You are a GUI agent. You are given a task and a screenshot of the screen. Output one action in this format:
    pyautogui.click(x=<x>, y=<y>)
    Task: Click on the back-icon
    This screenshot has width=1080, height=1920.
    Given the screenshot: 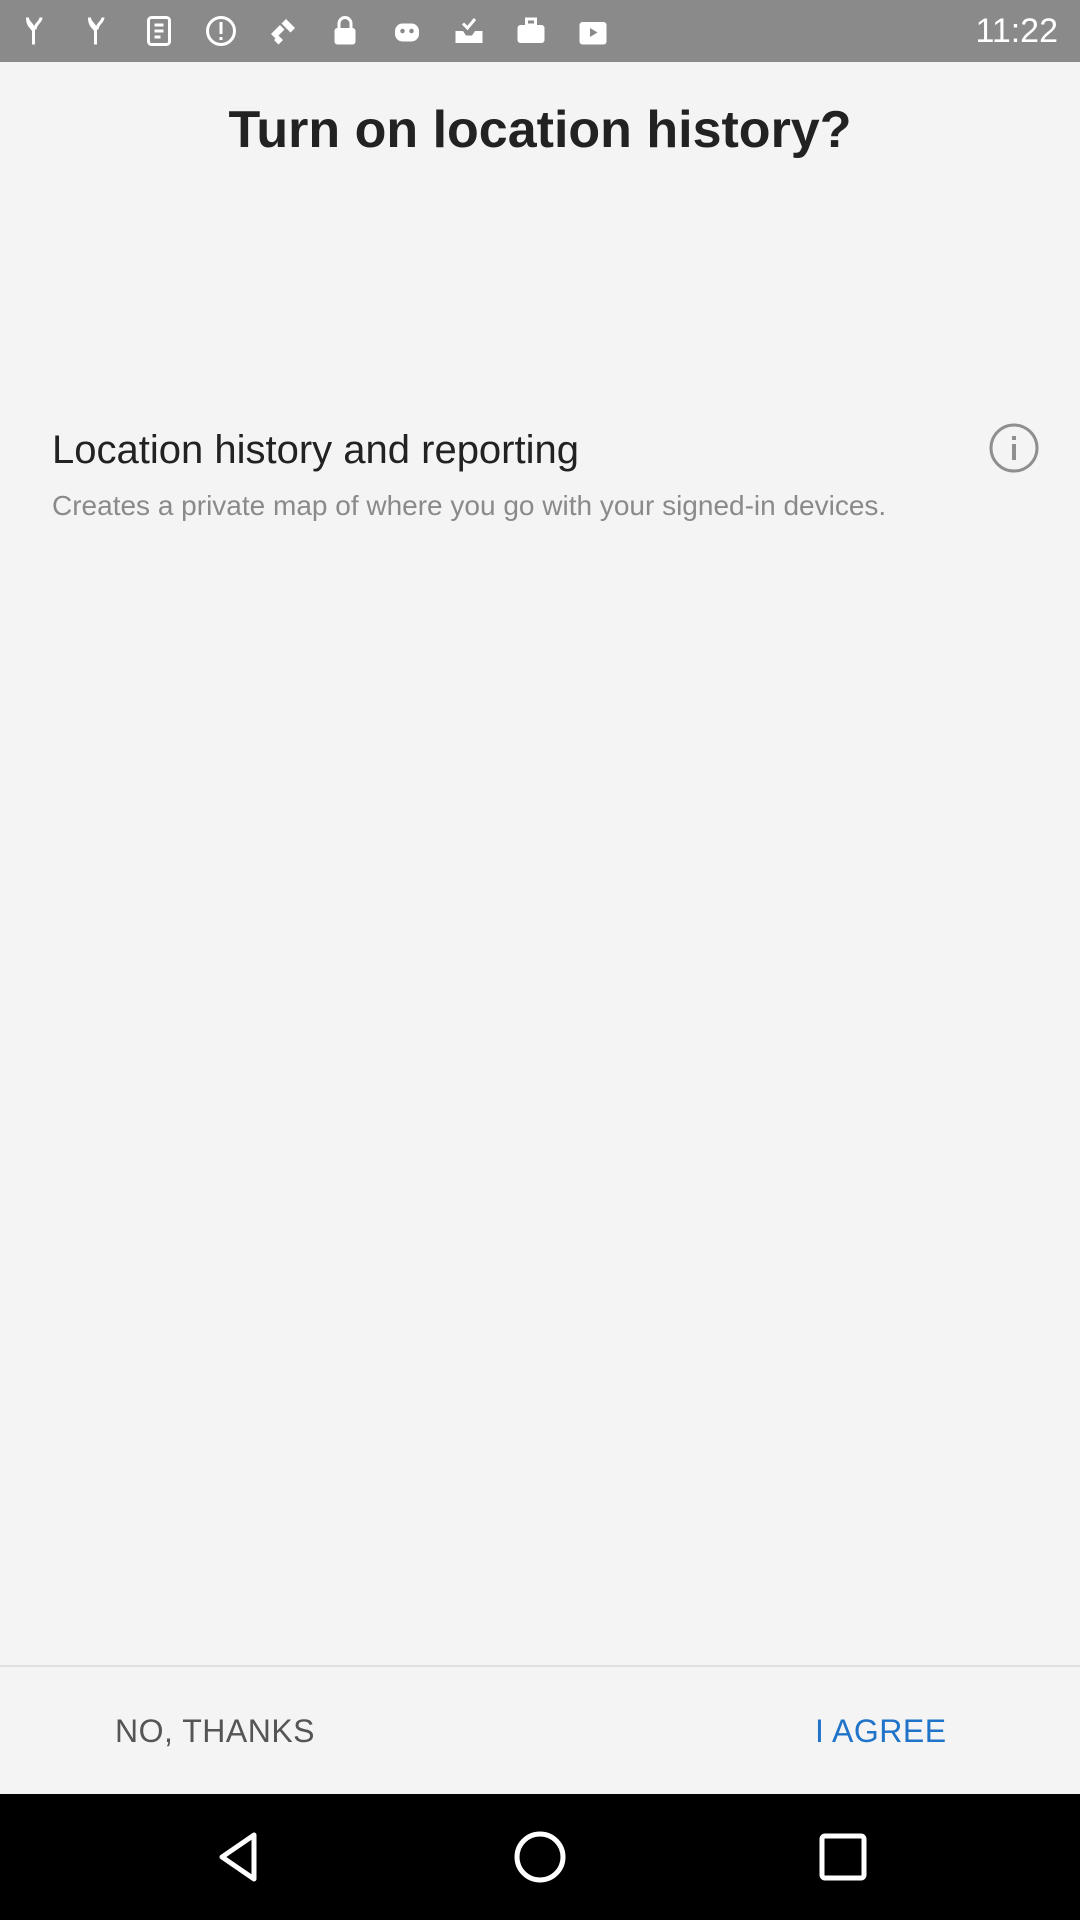 What is the action you would take?
    pyautogui.click(x=240, y=1857)
    